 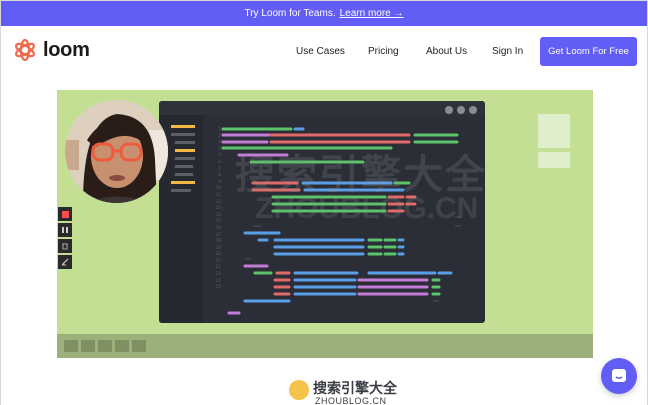 I want to click on stop-record-button, so click(x=65, y=214).